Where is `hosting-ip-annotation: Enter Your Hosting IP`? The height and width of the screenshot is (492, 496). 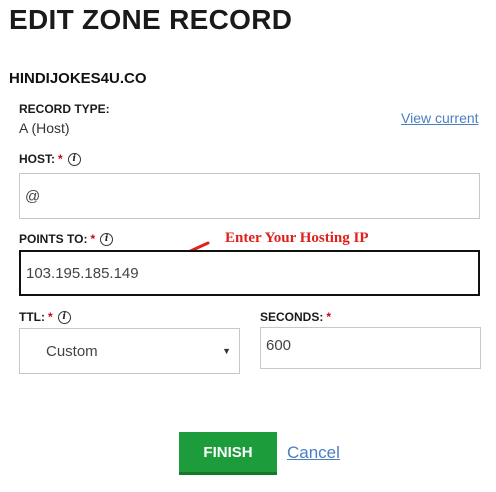
hosting-ip-annotation: Enter Your Hosting IP is located at coordinates (297, 238).